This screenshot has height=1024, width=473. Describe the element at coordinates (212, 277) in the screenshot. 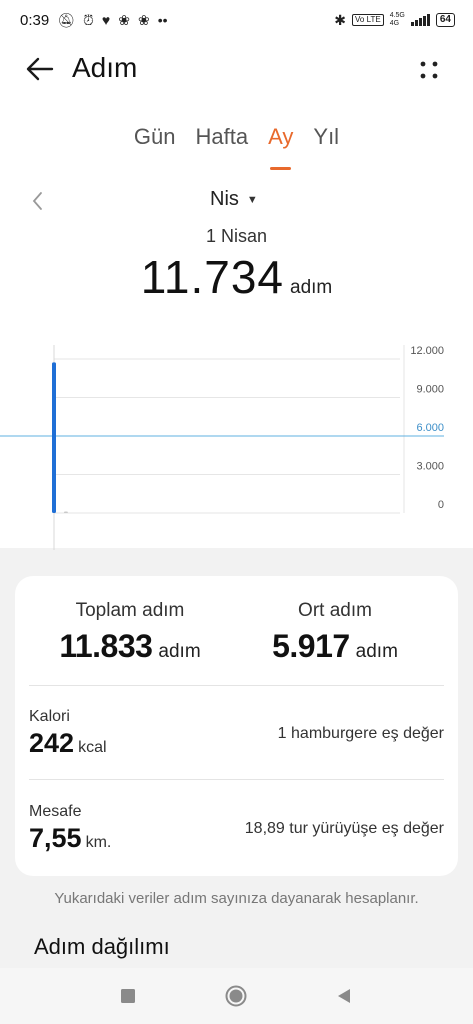

I see `selected-steps-value: 11.734` at that location.